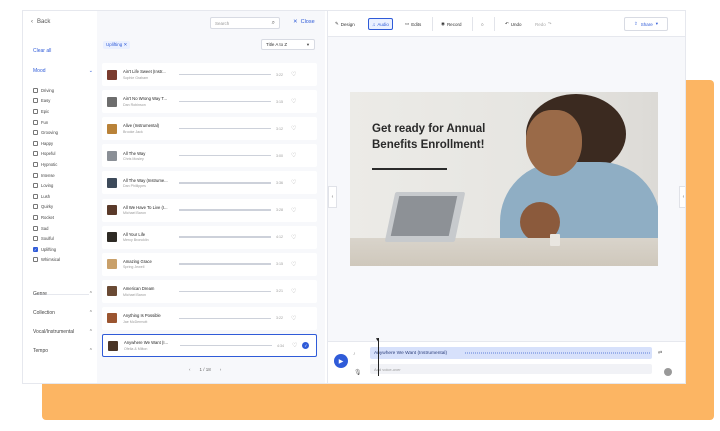 The image size is (720, 431). Describe the element at coordinates (380, 24) in the screenshot. I see `audio-button: ♫ Audio` at that location.